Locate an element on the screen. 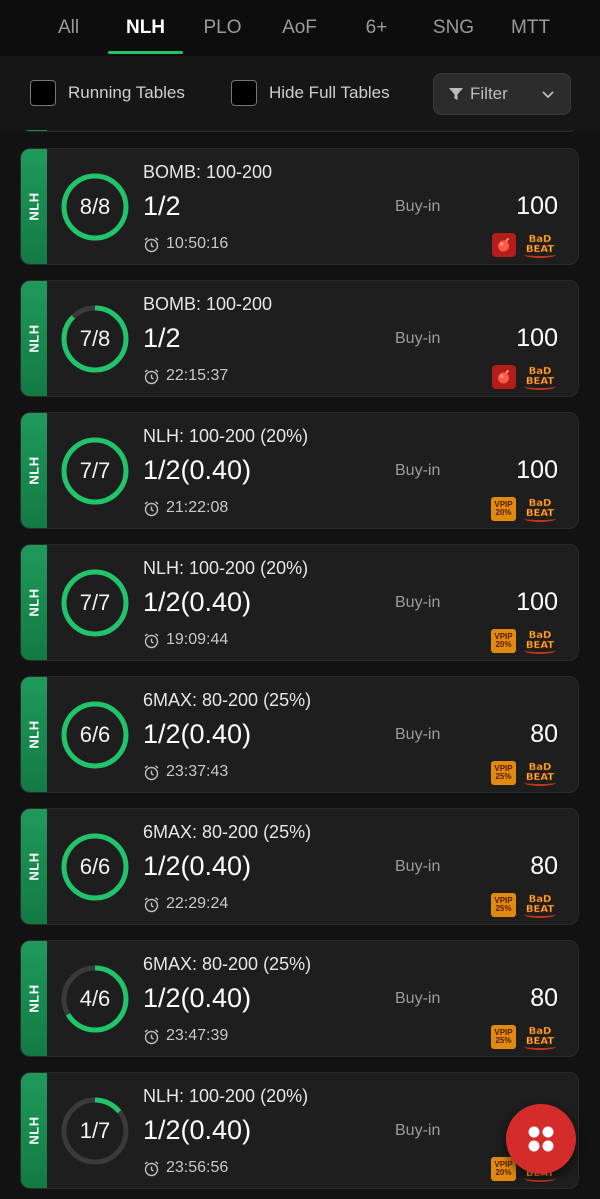  table-time: 23:37:43 is located at coordinates (185, 772).